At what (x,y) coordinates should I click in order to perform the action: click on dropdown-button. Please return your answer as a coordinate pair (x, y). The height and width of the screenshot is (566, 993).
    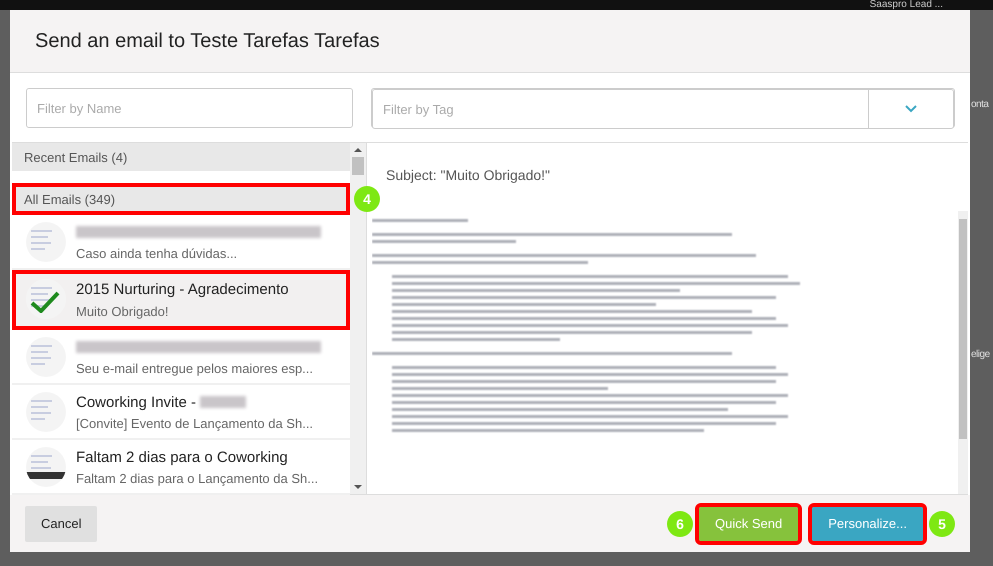
    Looking at the image, I should click on (911, 109).